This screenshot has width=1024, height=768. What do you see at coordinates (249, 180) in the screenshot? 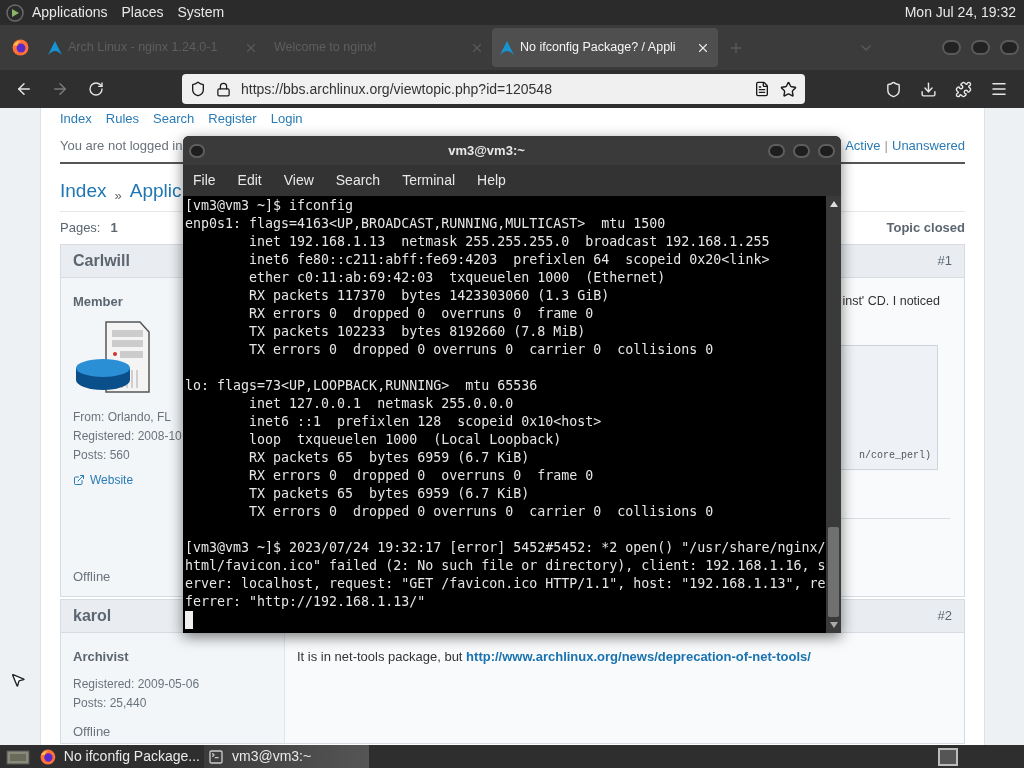
I see `menu-item: Edit` at bounding box center [249, 180].